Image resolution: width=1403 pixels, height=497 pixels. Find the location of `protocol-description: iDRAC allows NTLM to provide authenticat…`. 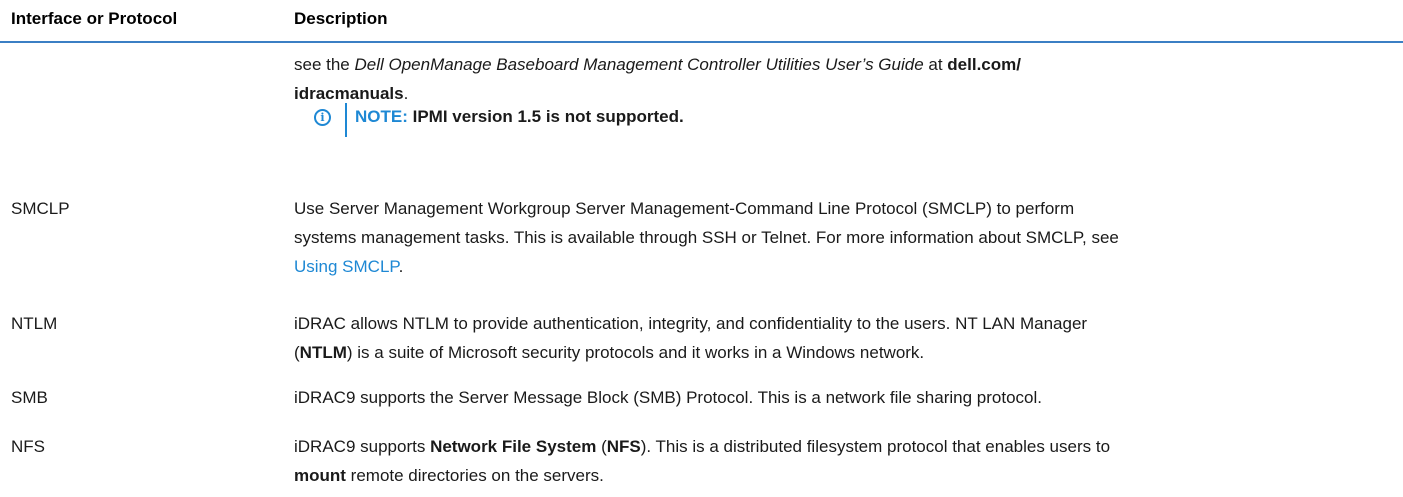

protocol-description: iDRAC allows NTLM to provide authenticat… is located at coordinates (691, 338).